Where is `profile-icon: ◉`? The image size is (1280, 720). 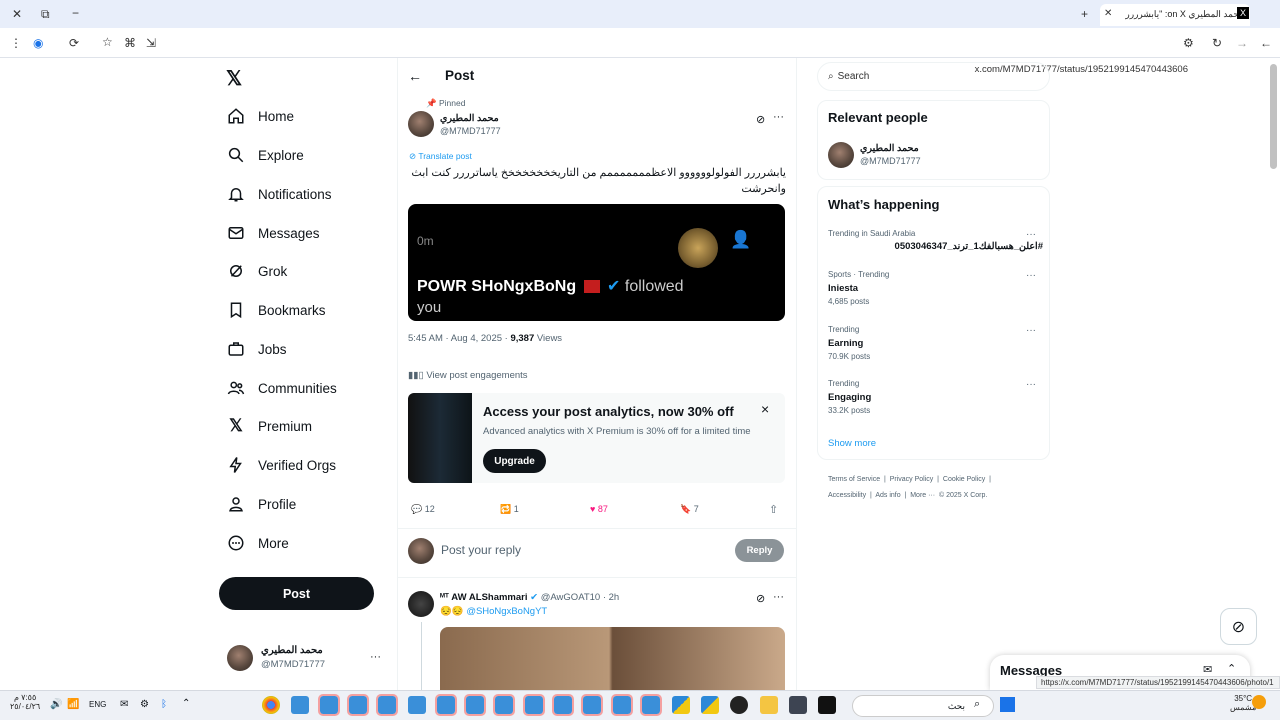
profile-icon: ◉ is located at coordinates (38, 43).